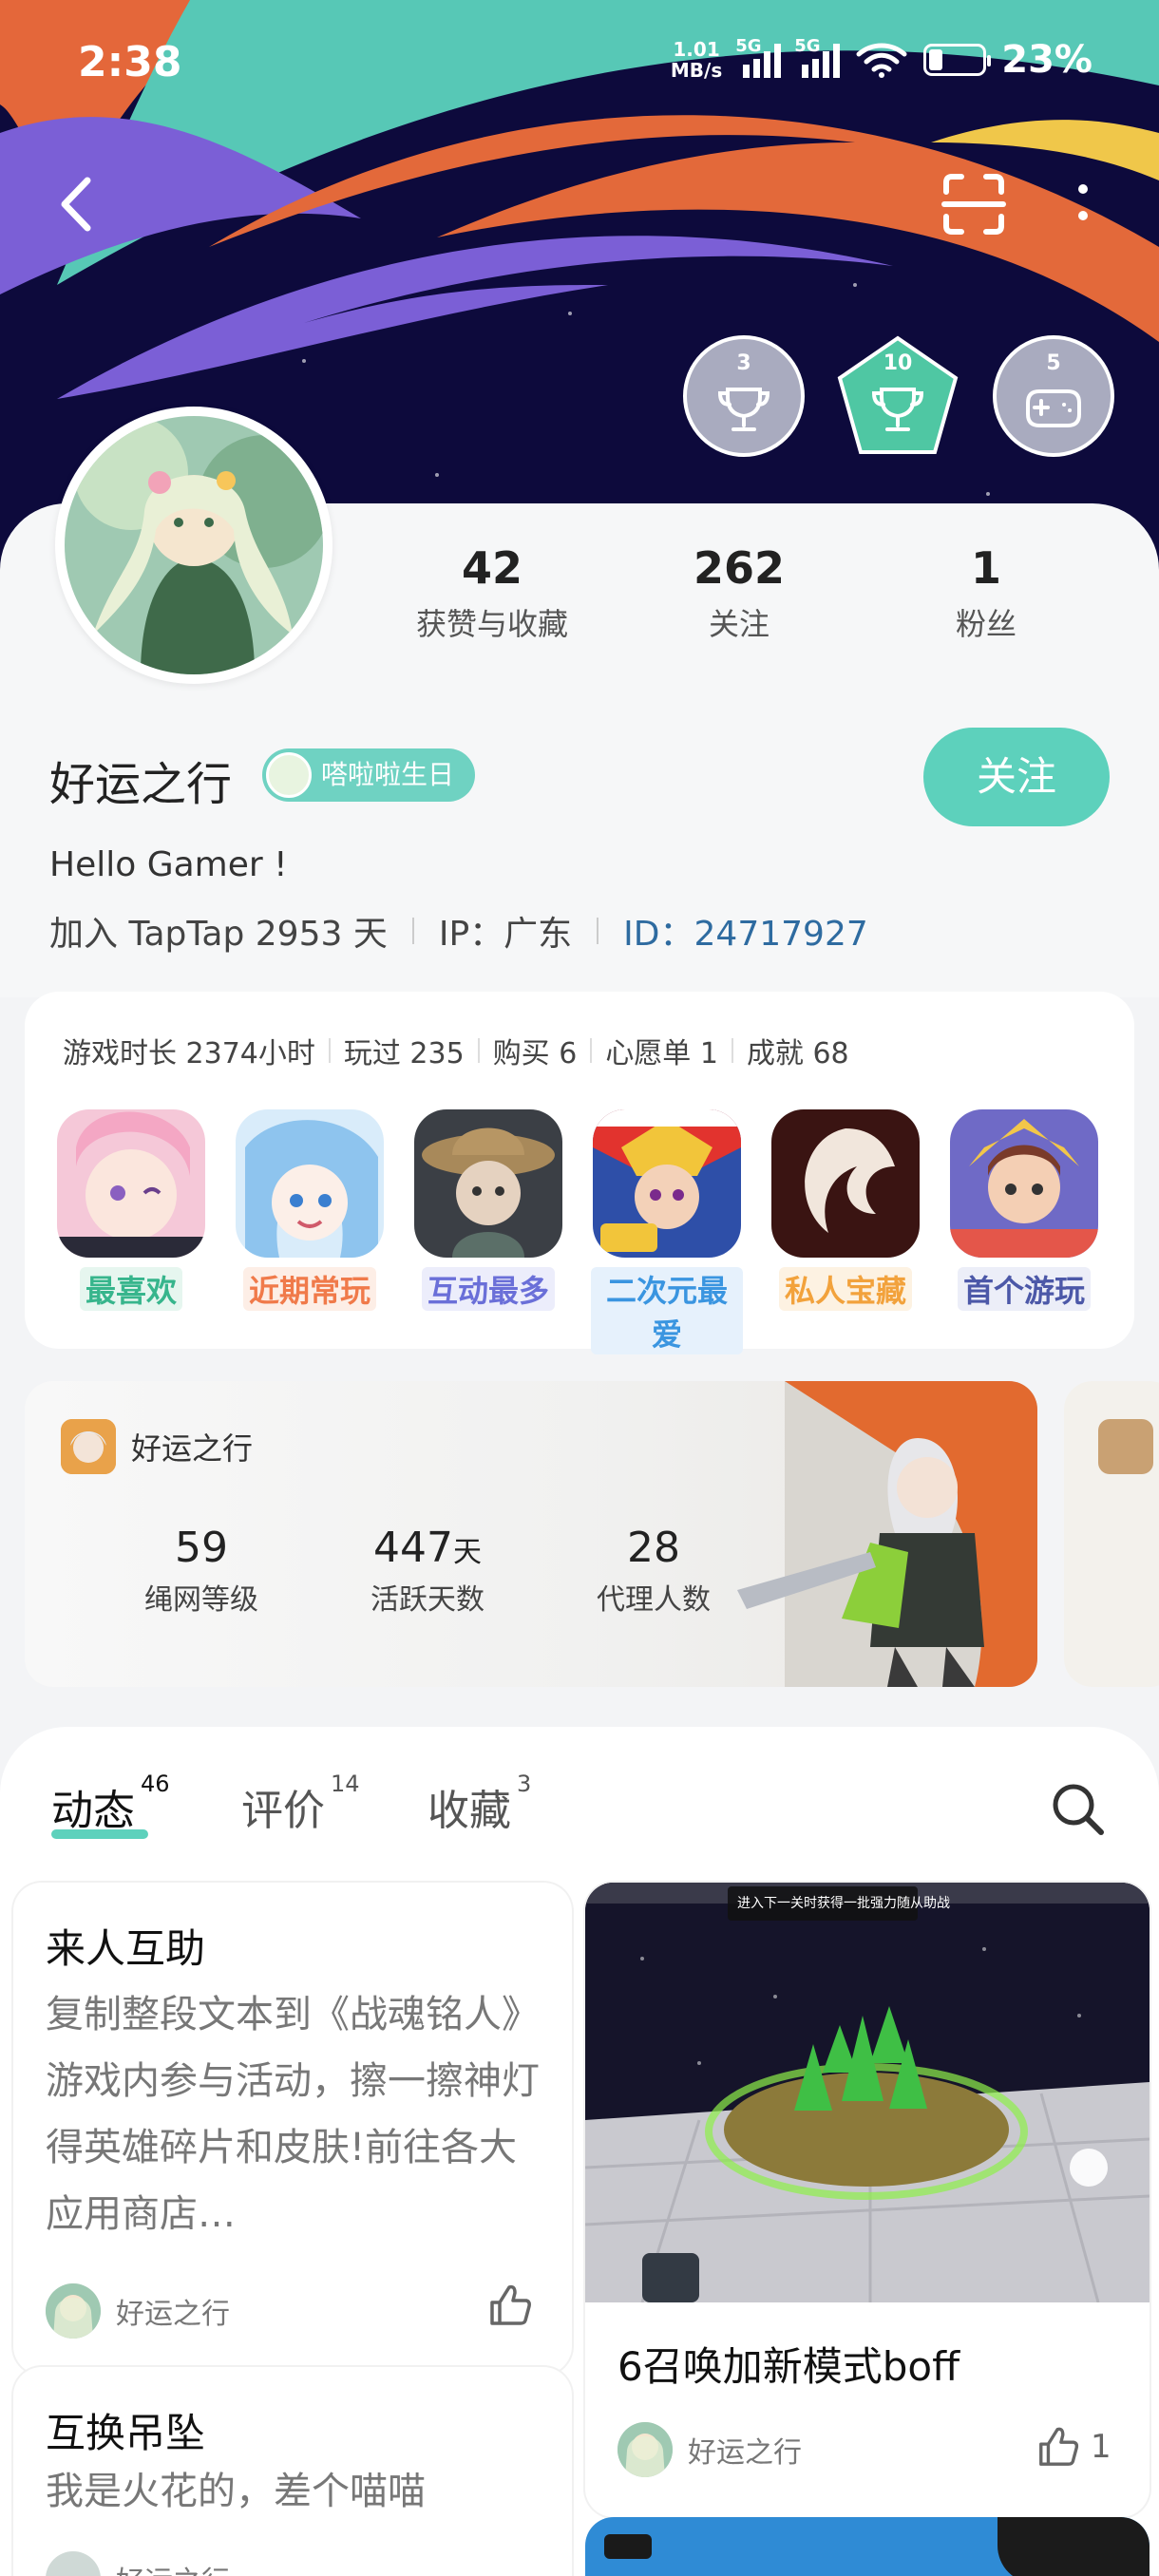 This screenshot has height=2576, width=1159. Describe the element at coordinates (843, 1903) in the screenshot. I see `screenshot-caption: 进入下一关时获得一批强力随从助战` at that location.